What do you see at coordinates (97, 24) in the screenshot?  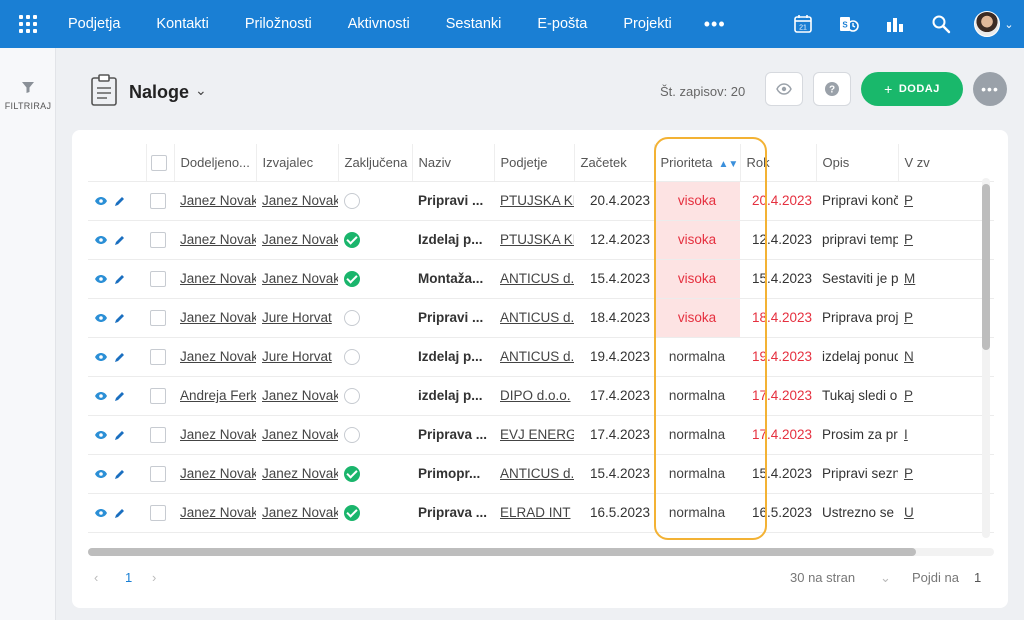 I see `nav-item-podjetja: Podjetja` at bounding box center [97, 24].